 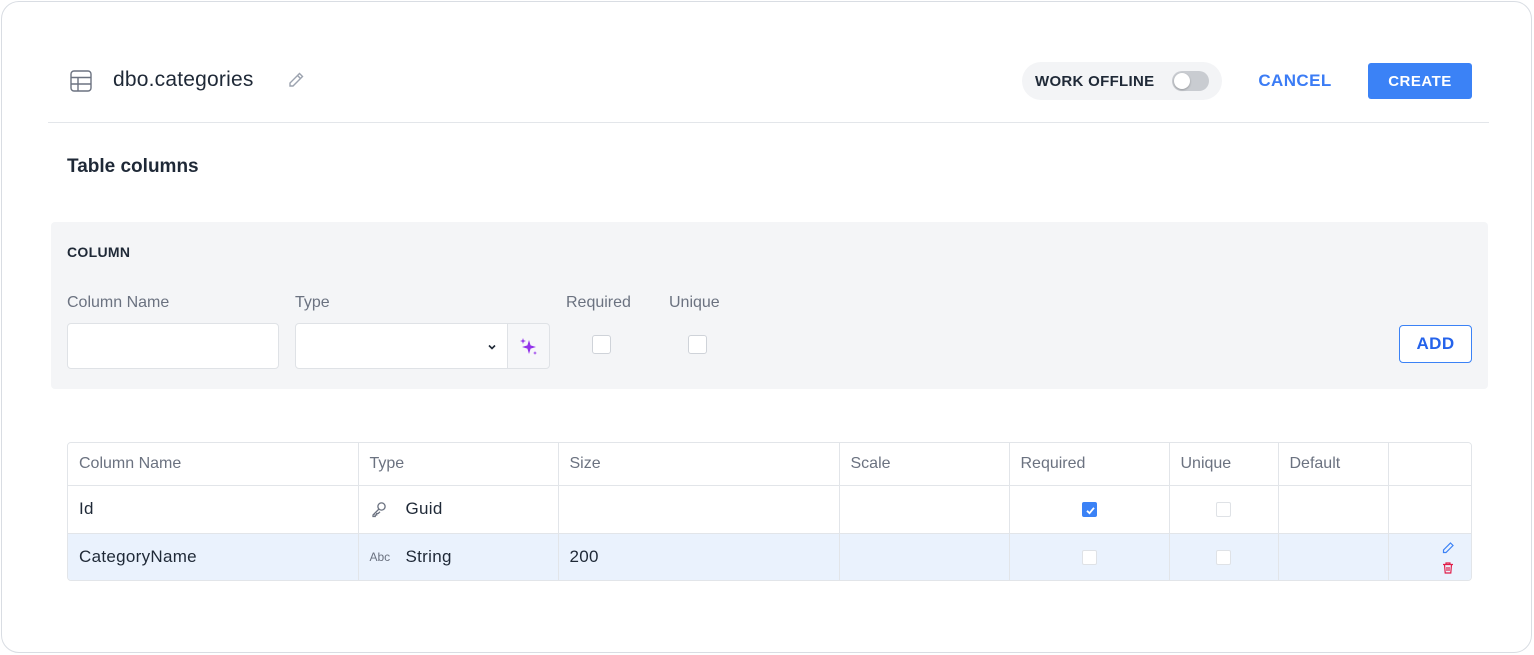 I want to click on column-form-heading: COLUMN, so click(x=99, y=252).